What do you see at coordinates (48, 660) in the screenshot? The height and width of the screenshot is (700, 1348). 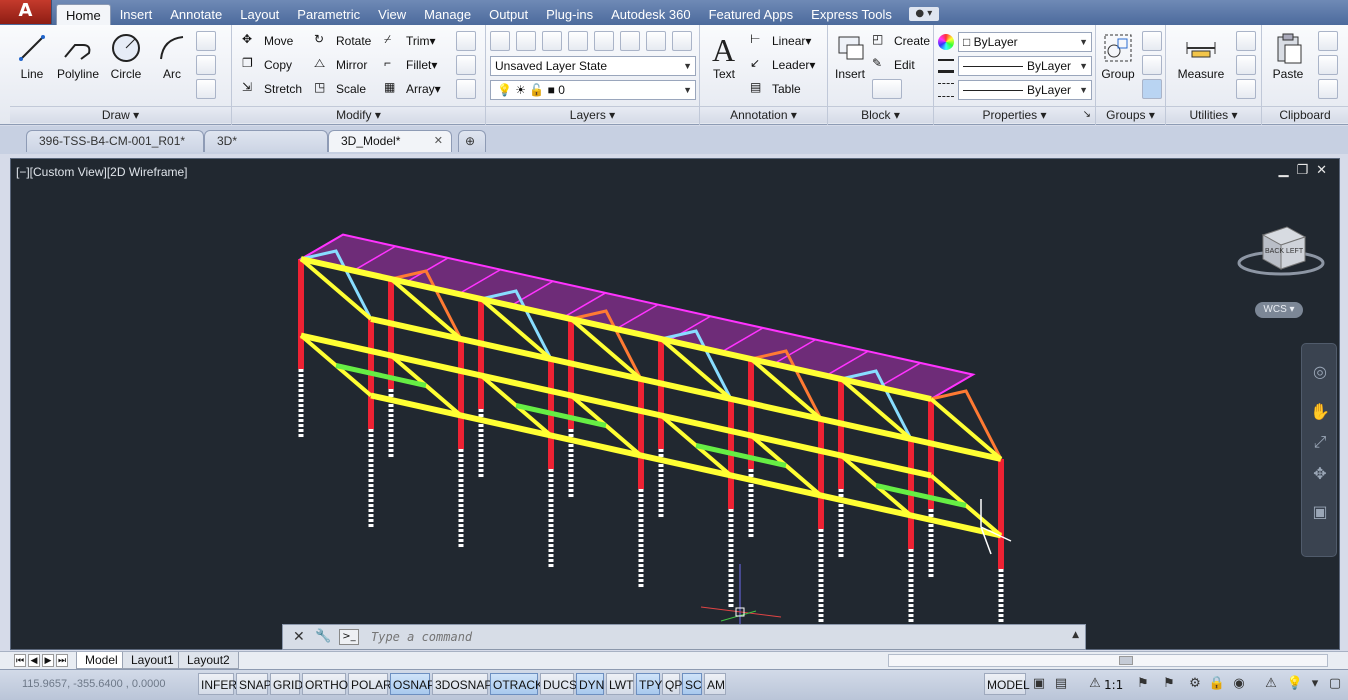 I see `next-layout-icon: ▶` at bounding box center [48, 660].